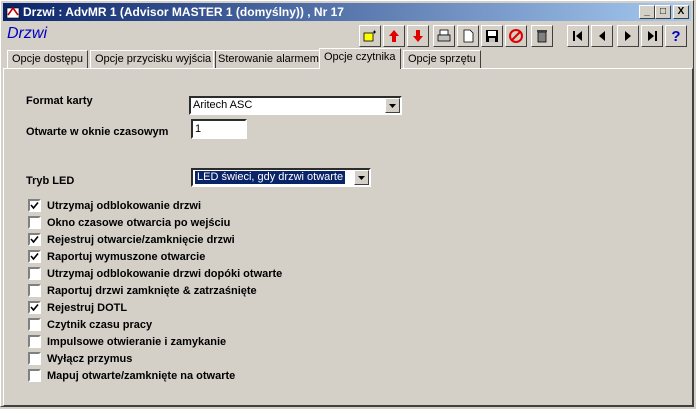 The image size is (696, 409). Describe the element at coordinates (602, 36) in the screenshot. I see `previous-record-icon` at that location.